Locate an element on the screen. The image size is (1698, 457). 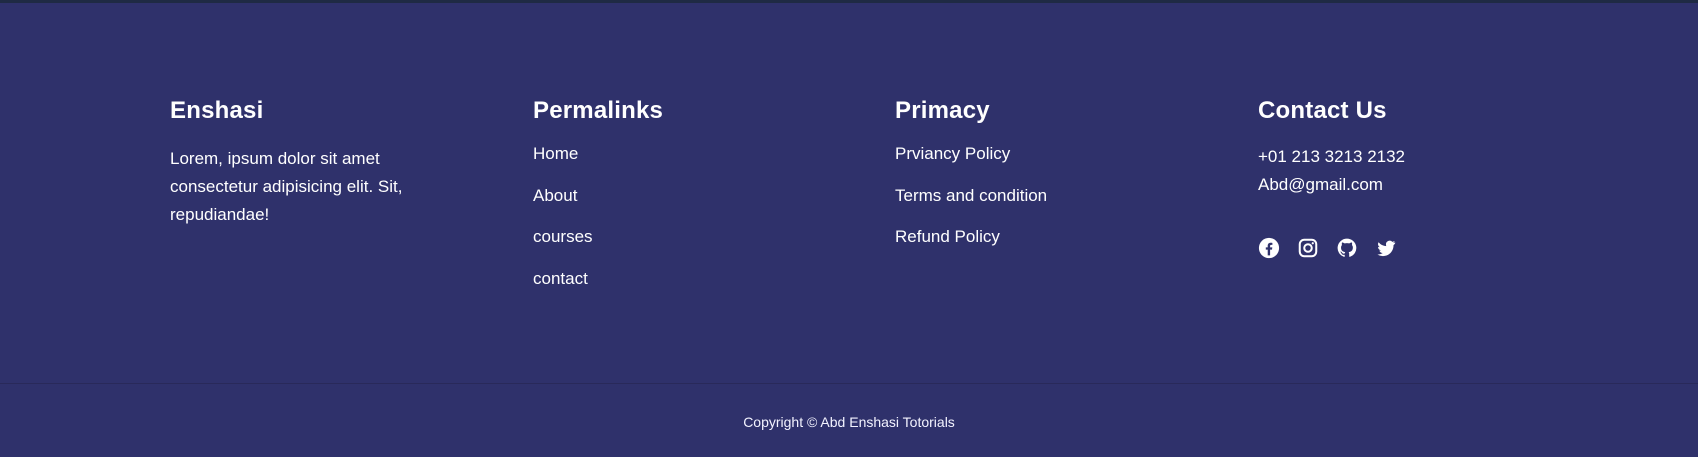
permalinks-column: Permalinks Home About courses contact is located at coordinates (683, 202).